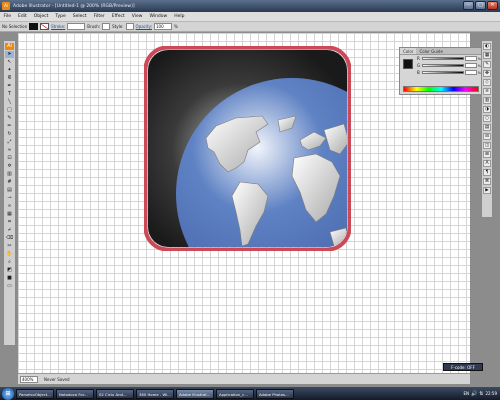 This screenshot has height=400, width=500. What do you see at coordinates (487, 145) in the screenshot?
I see `pathfinder-panel-icon: ◫` at bounding box center [487, 145].